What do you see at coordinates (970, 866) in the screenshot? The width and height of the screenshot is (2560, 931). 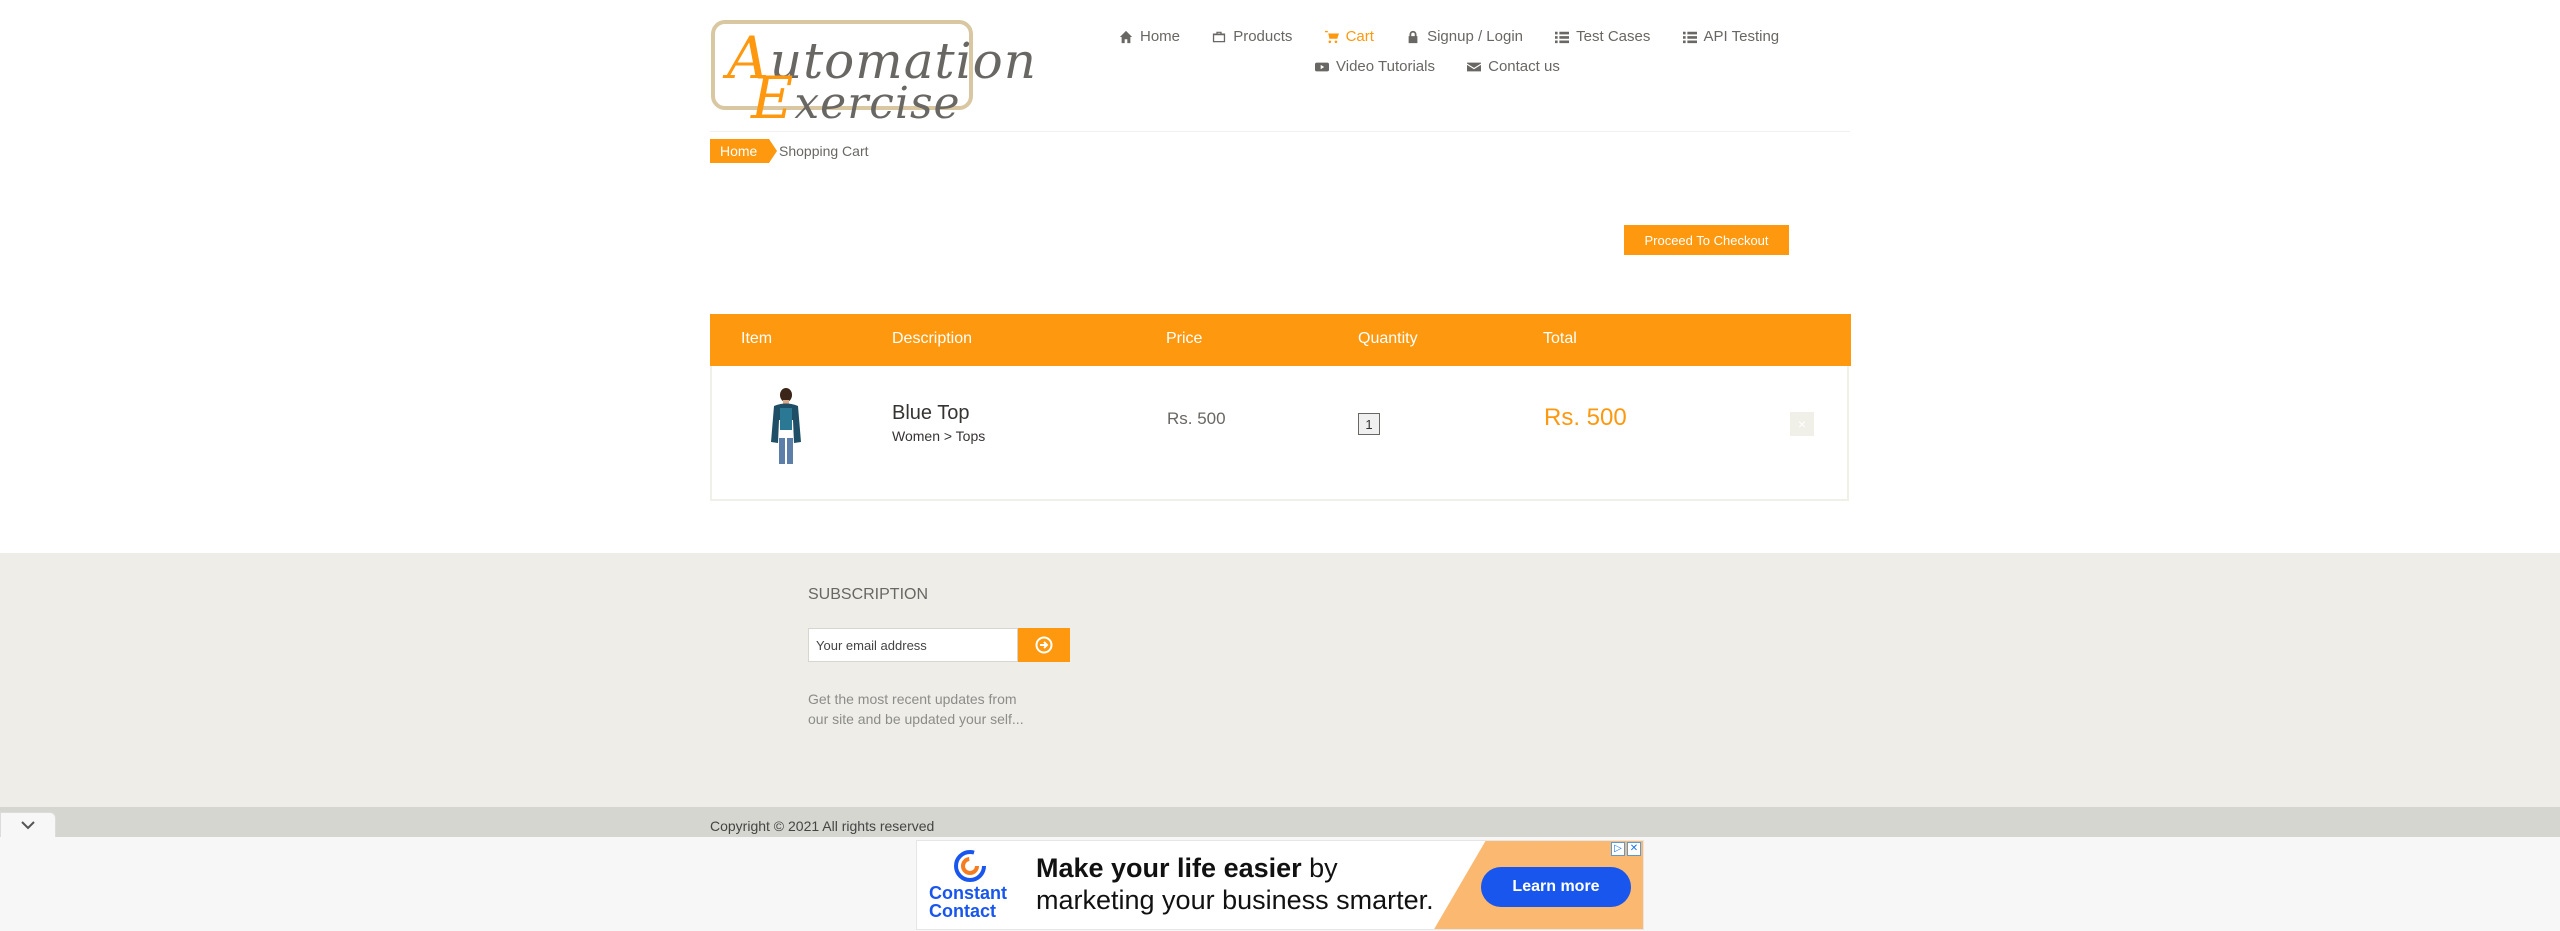 I see `constant-contact-logo-icon` at bounding box center [970, 866].